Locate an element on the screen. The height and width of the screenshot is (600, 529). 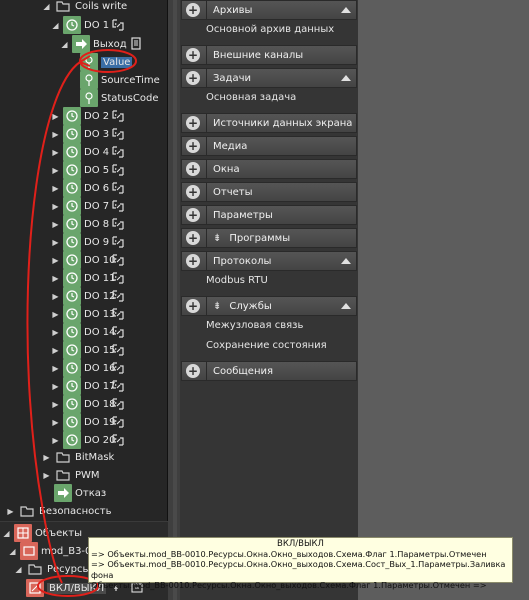
accordion-header: + Задачи is located at coordinates (269, 78).